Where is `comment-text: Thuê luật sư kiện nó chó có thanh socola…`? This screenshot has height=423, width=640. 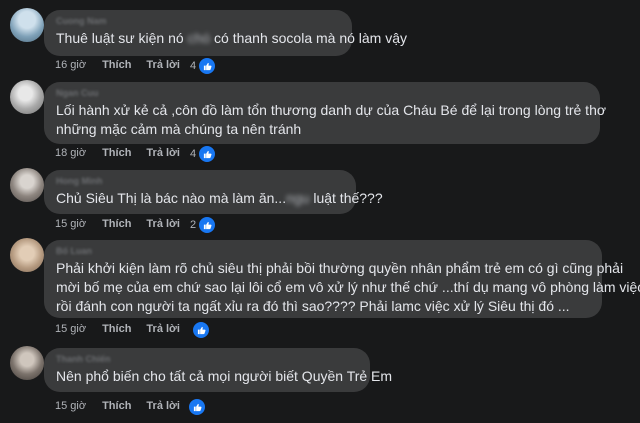 comment-text: Thuê luật sư kiện nó chó có thanh socola… is located at coordinates (231, 38).